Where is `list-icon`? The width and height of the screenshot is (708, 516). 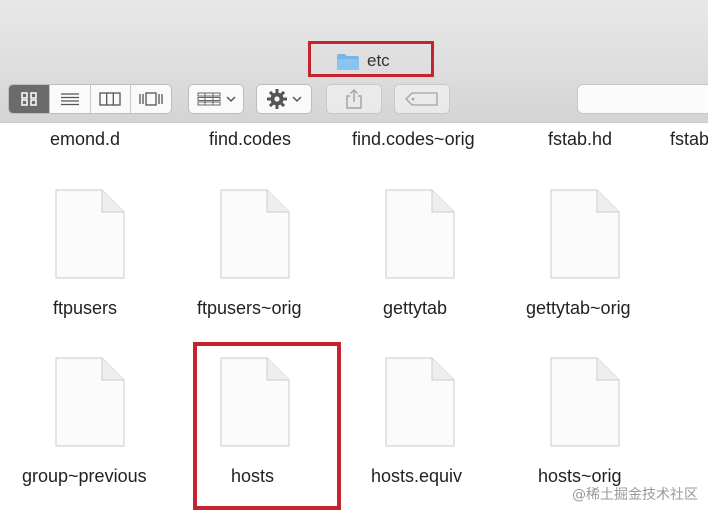 list-icon is located at coordinates (69, 99).